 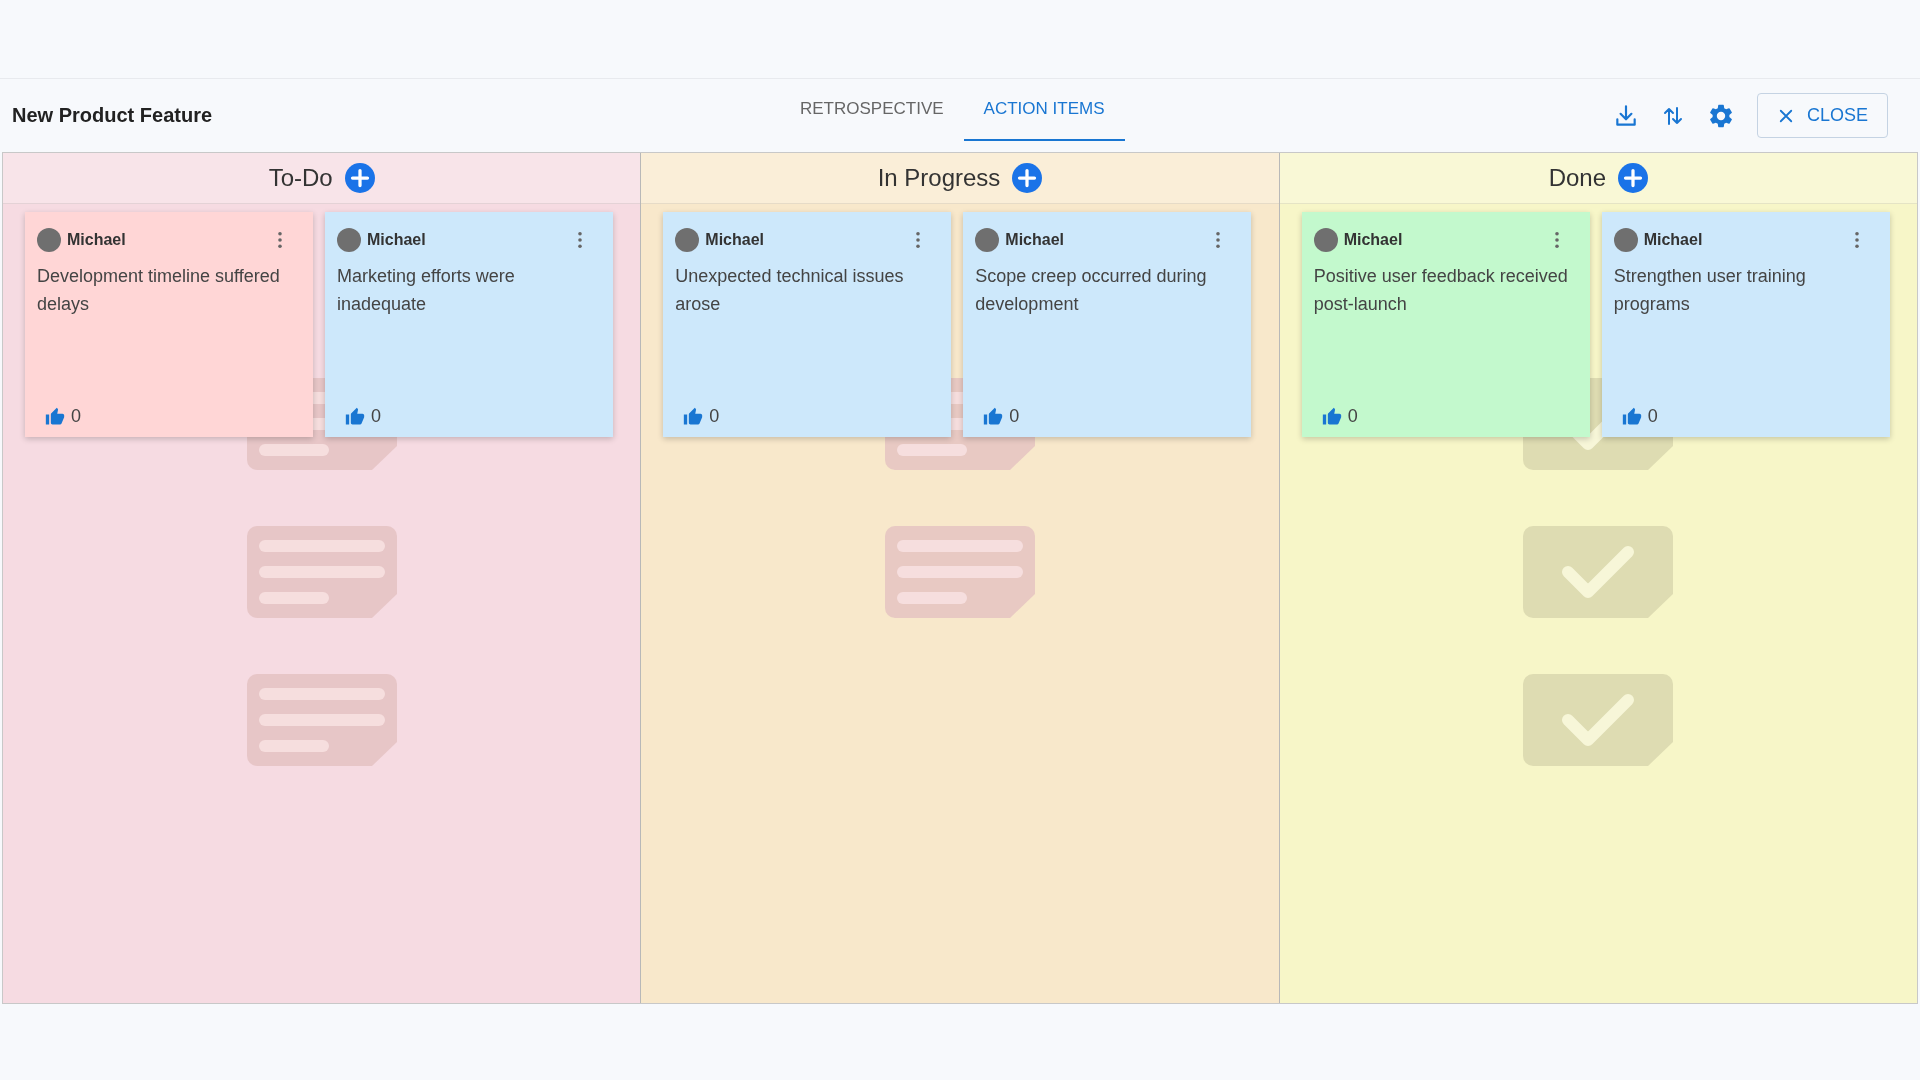 What do you see at coordinates (1445, 324) in the screenshot?
I see `note-card: Michael Positive user feedback received post-launch 0` at bounding box center [1445, 324].